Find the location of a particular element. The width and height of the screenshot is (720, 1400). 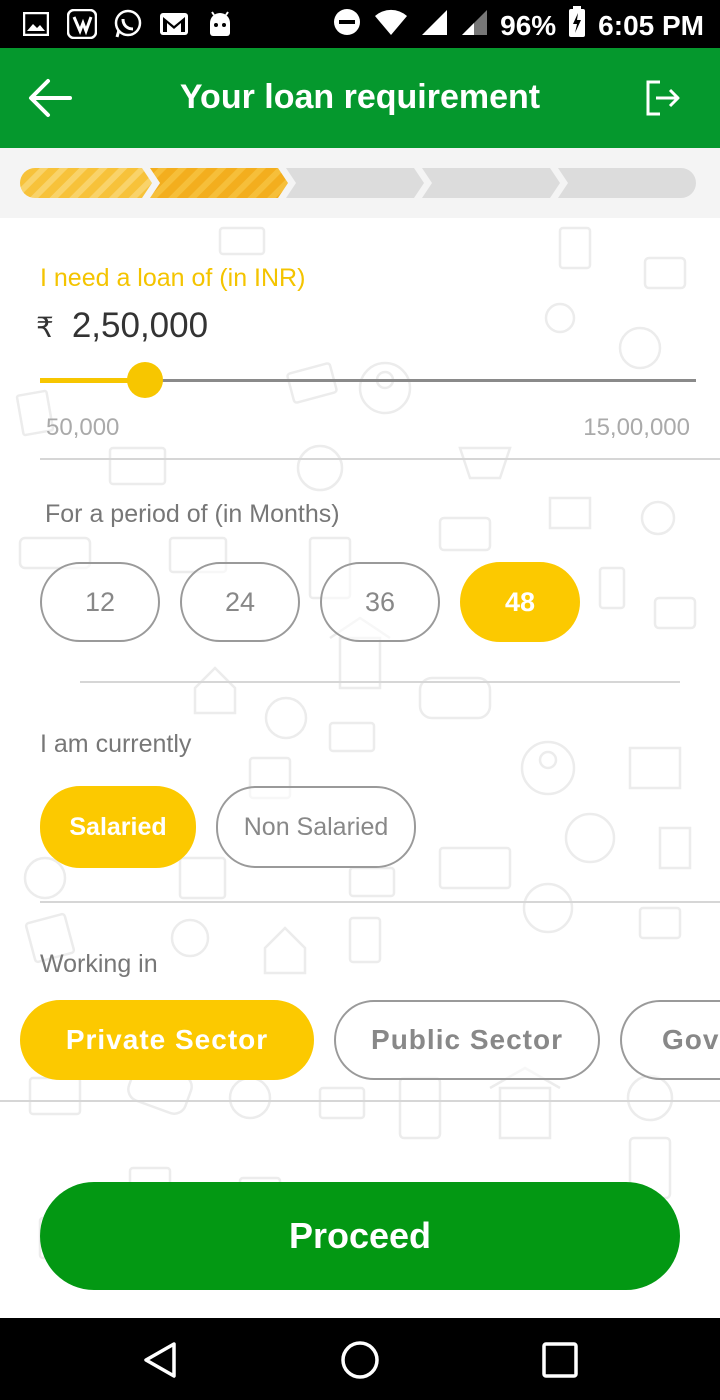

system-status: 96% 6:05 PM is located at coordinates (518, 25).